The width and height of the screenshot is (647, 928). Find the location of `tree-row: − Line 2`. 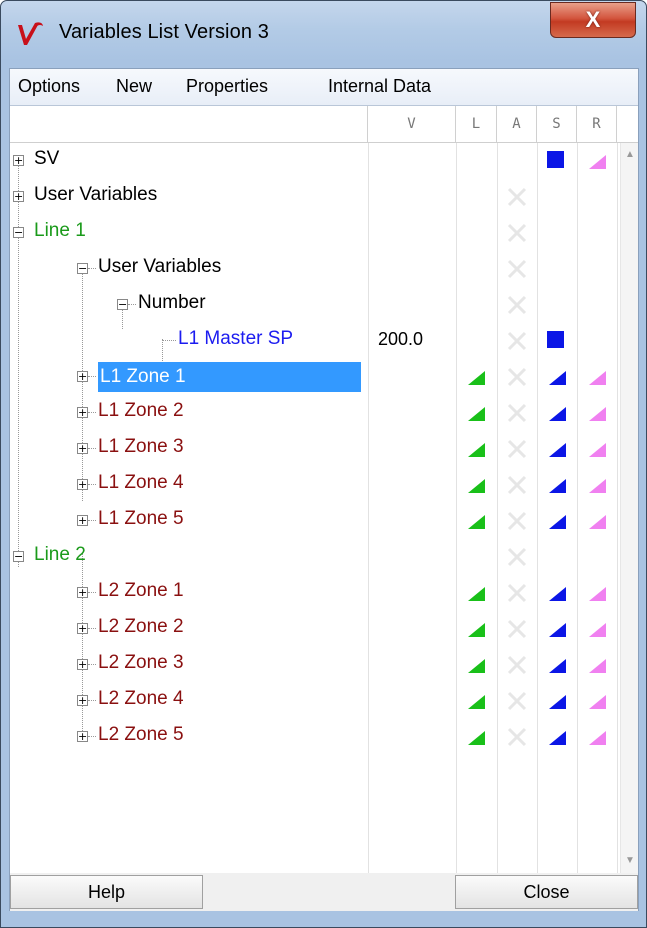

tree-row: − Line 2 is located at coordinates (315, 557).